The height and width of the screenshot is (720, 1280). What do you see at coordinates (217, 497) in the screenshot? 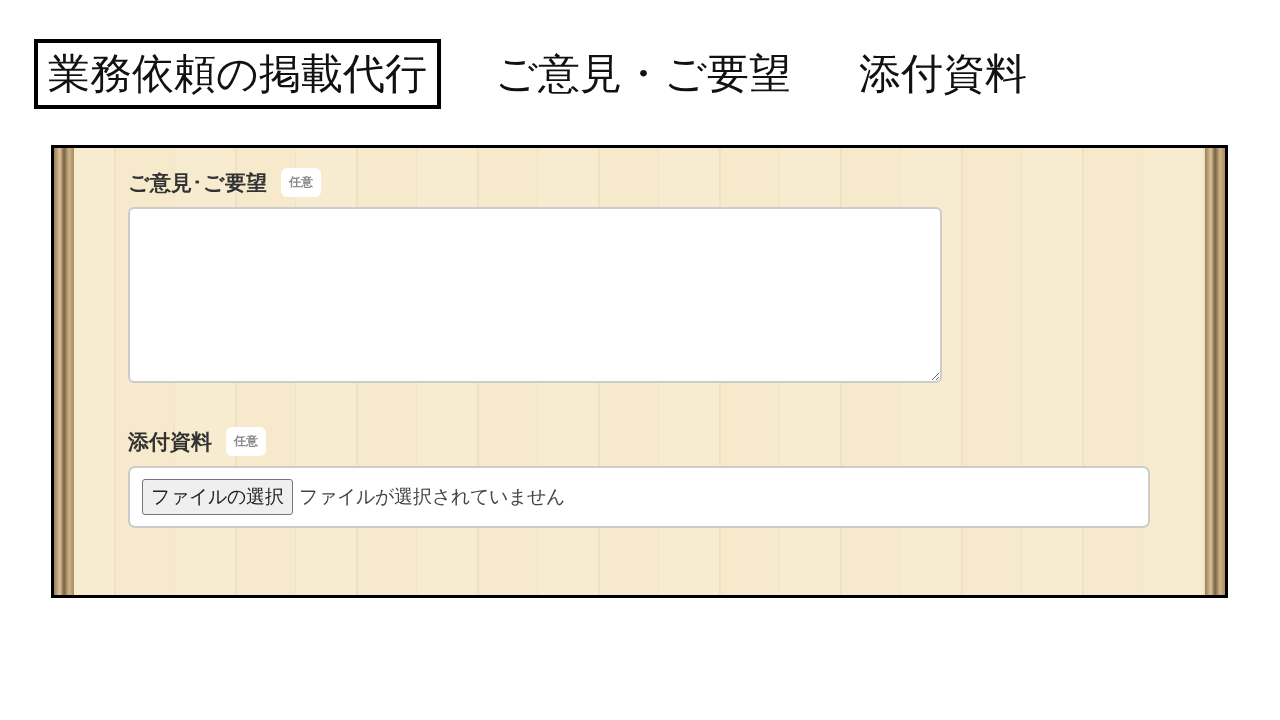
I see `choose-file-button: ファイルの選択` at bounding box center [217, 497].